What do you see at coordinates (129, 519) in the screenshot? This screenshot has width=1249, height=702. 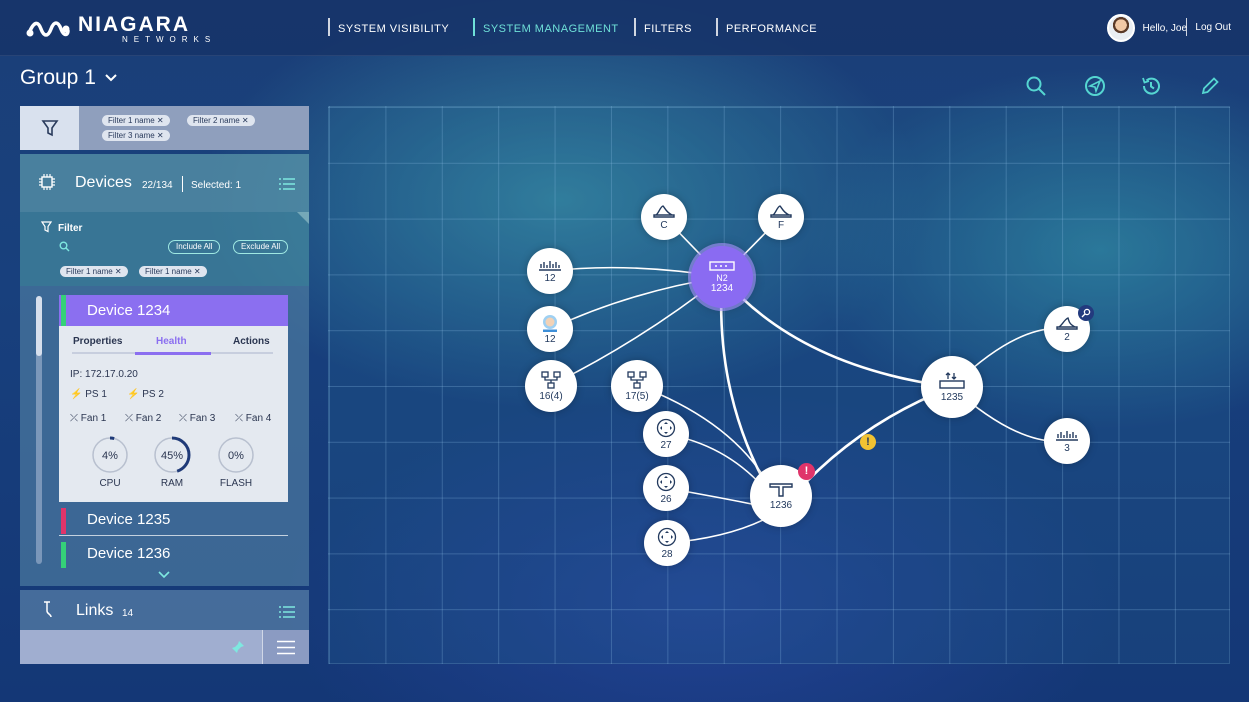 I see `device-name: Device 1235` at bounding box center [129, 519].